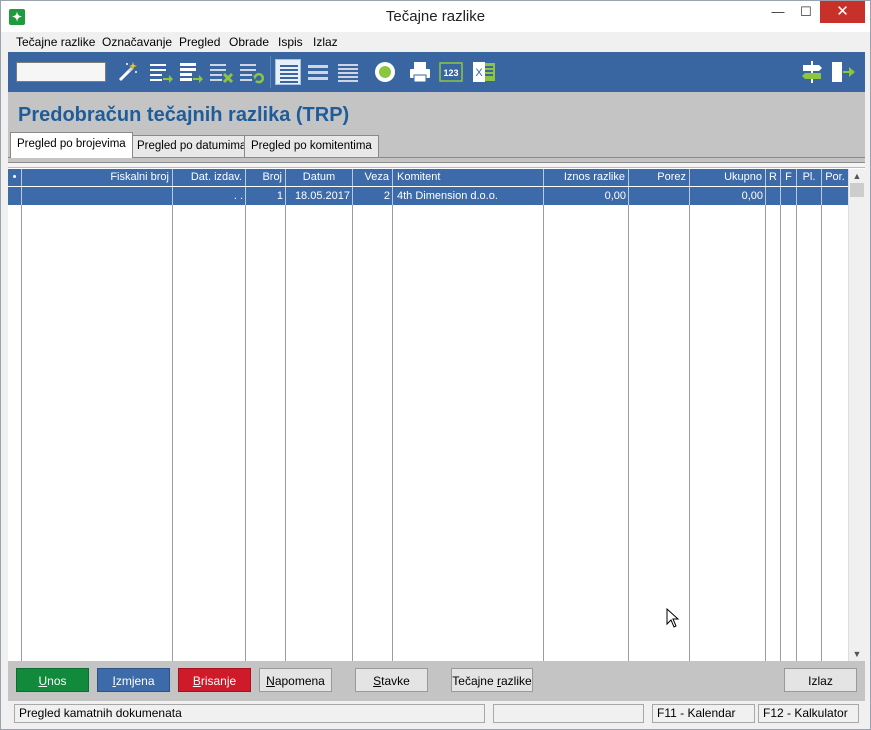 This screenshot has width=871, height=730. What do you see at coordinates (857, 190) in the screenshot?
I see `scrollbar-thumb` at bounding box center [857, 190].